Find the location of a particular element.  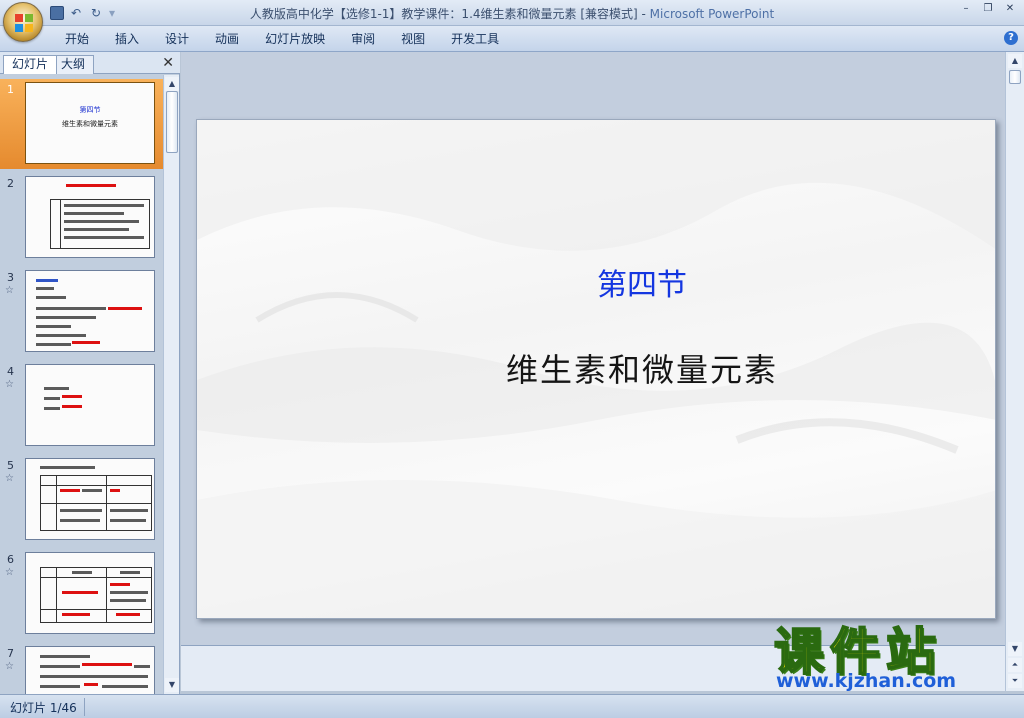

thumbnail-list: 1 第四节 维生素和微量元素 2 3 ☆ 4 ☆ 5 ☆ 6 ☆ 7 ☆ is located at coordinates (81, 384).